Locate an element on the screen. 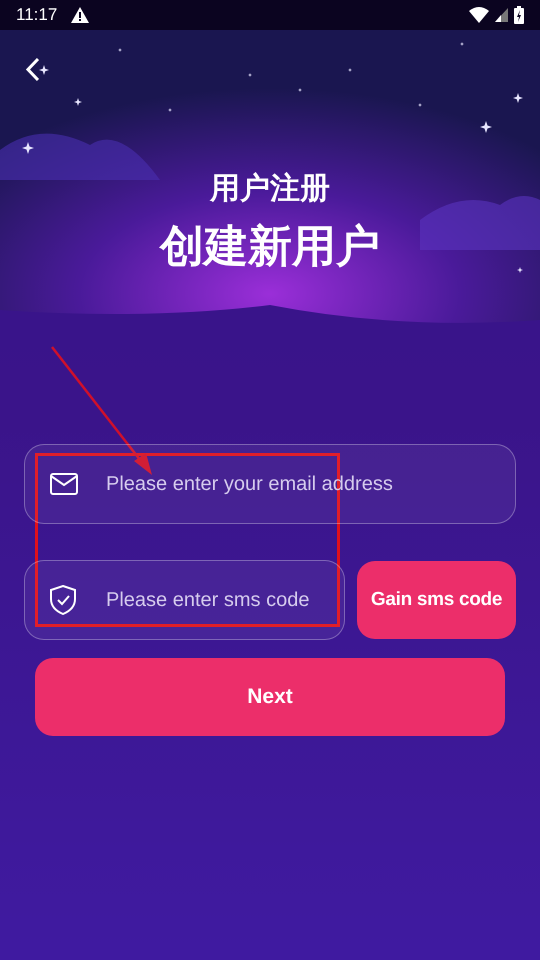 Image resolution: width=540 pixels, height=960 pixels. envelope-icon is located at coordinates (64, 484).